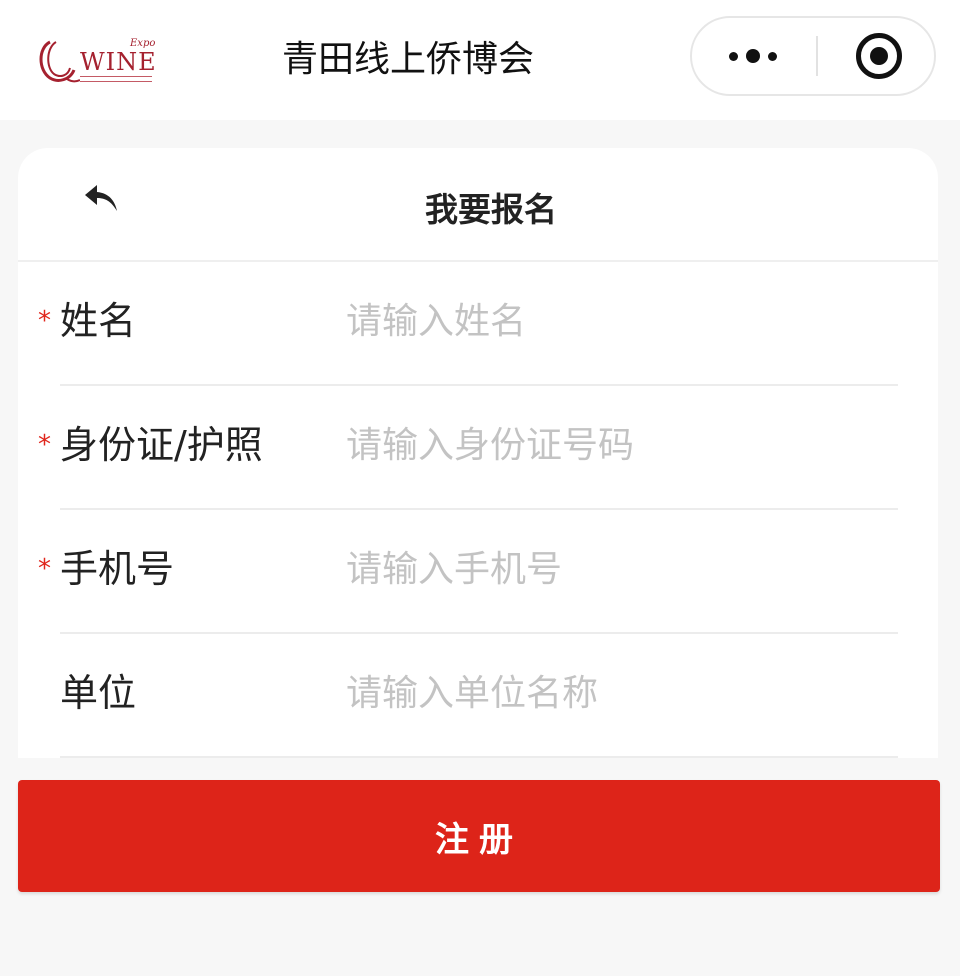 The image size is (960, 976). Describe the element at coordinates (98, 321) in the screenshot. I see `name-label: 姓名` at that location.